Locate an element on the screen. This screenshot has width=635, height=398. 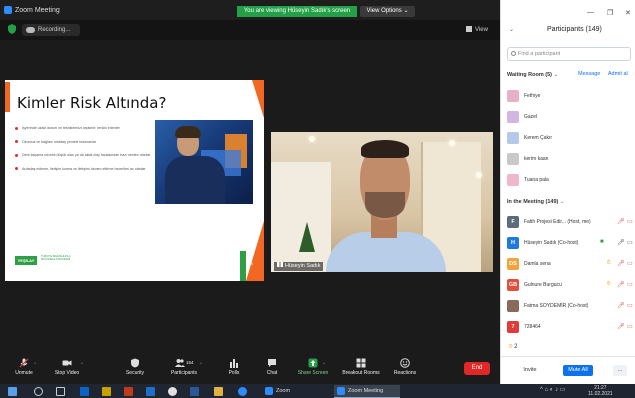
avatar: H is located at coordinates (513, 243).